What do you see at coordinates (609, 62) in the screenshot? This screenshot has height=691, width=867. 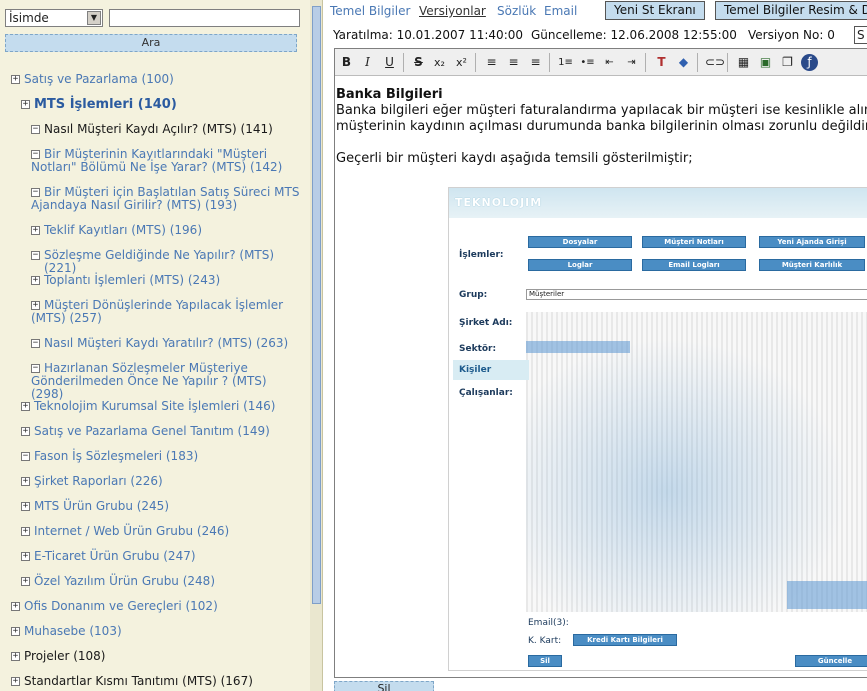 I see `outdent-icon: ⇤` at bounding box center [609, 62].